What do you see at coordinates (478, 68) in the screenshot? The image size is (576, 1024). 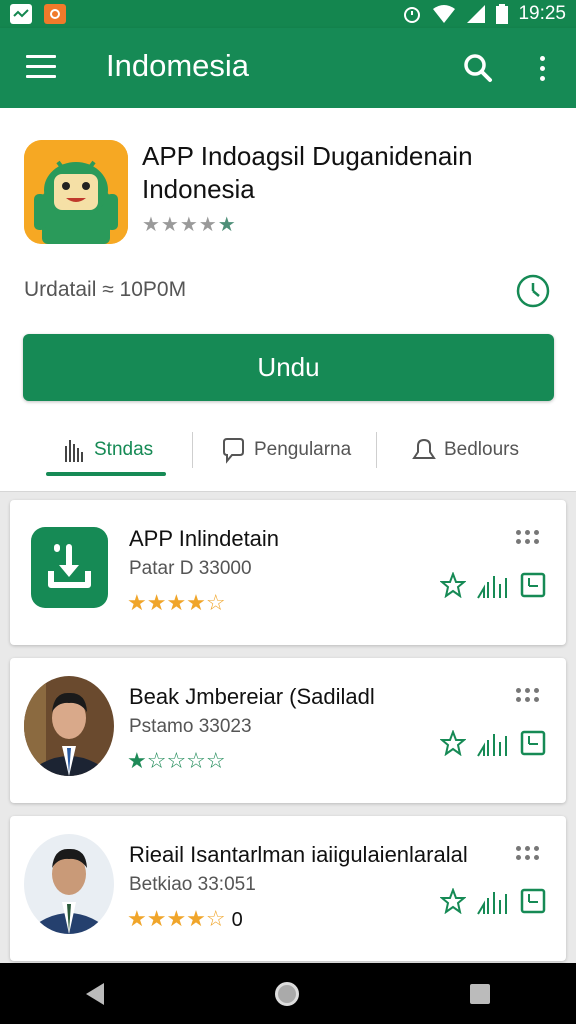 I see `search-icon` at bounding box center [478, 68].